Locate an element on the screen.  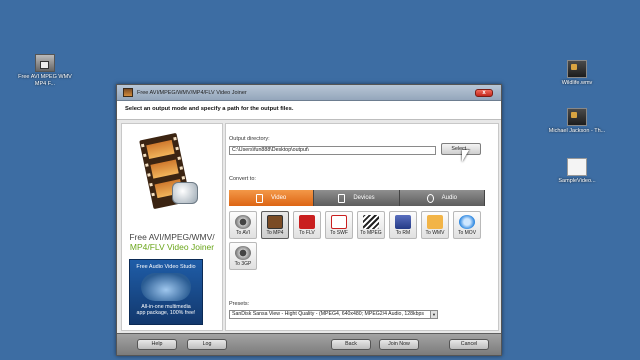
convert-tabs: Video Devices Audio is located at coordinates (357, 198).